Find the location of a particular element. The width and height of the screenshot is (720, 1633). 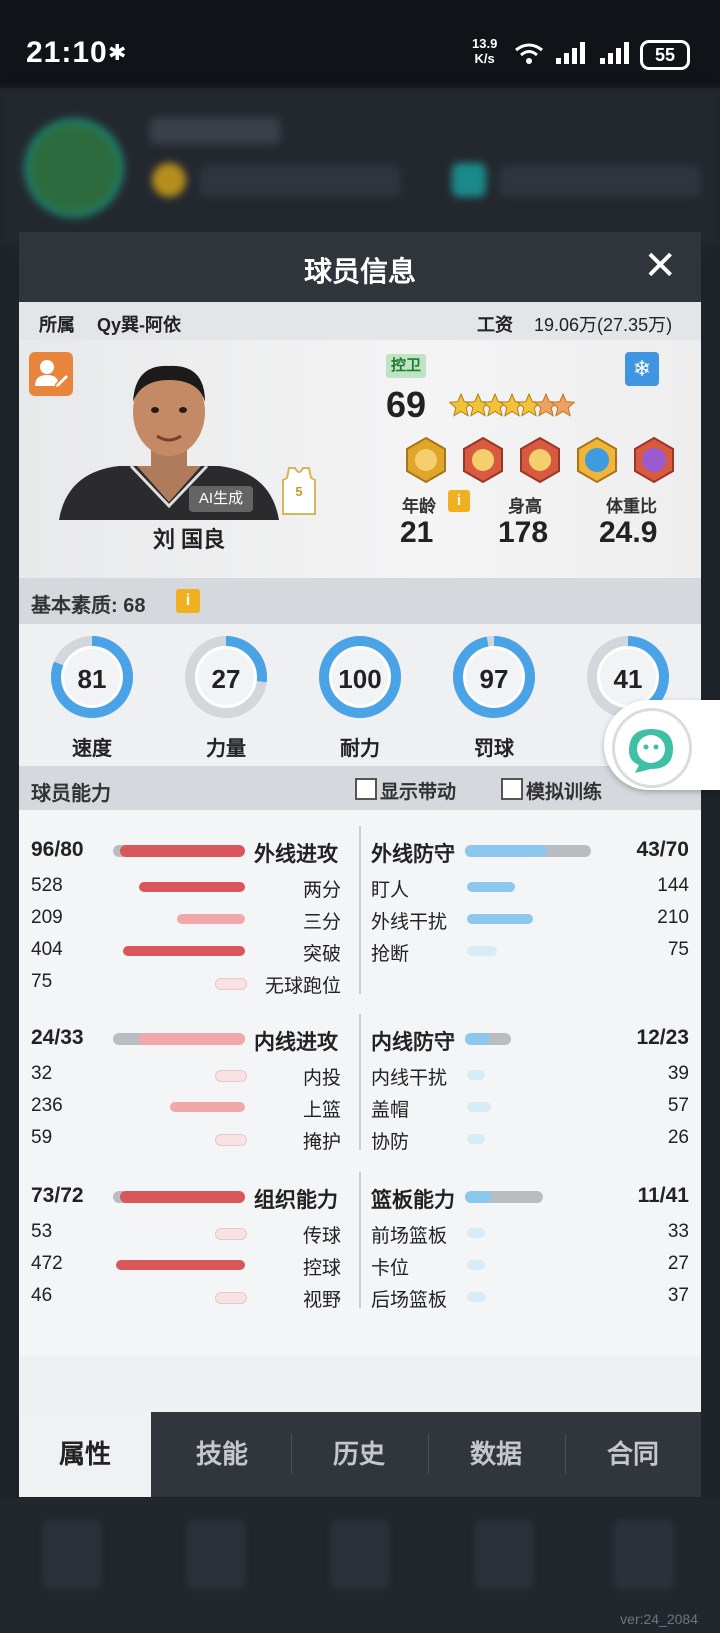

group-name: 内线防守 is located at coordinates (413, 1042).